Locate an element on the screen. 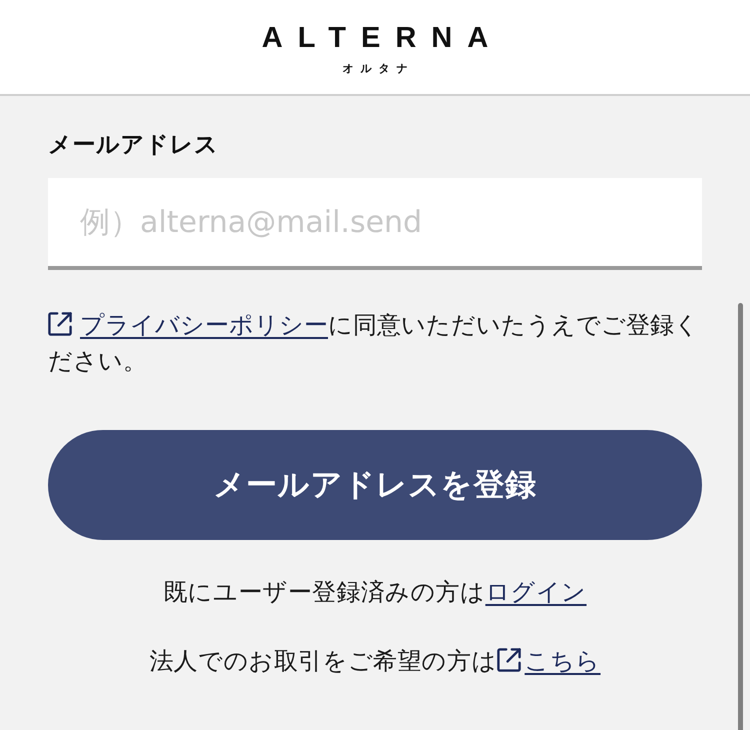 The image size is (750, 730). privacy-policy-link: プライバシーポリシー is located at coordinates (204, 325).